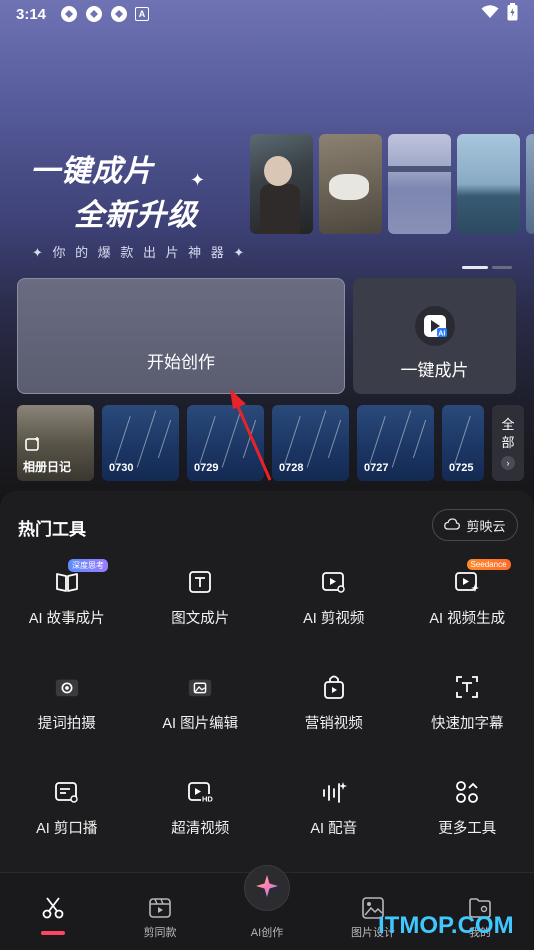 The height and width of the screenshot is (950, 534). Describe the element at coordinates (467, 619) in the screenshot. I see `tool-label: AI 视频生成` at that location.